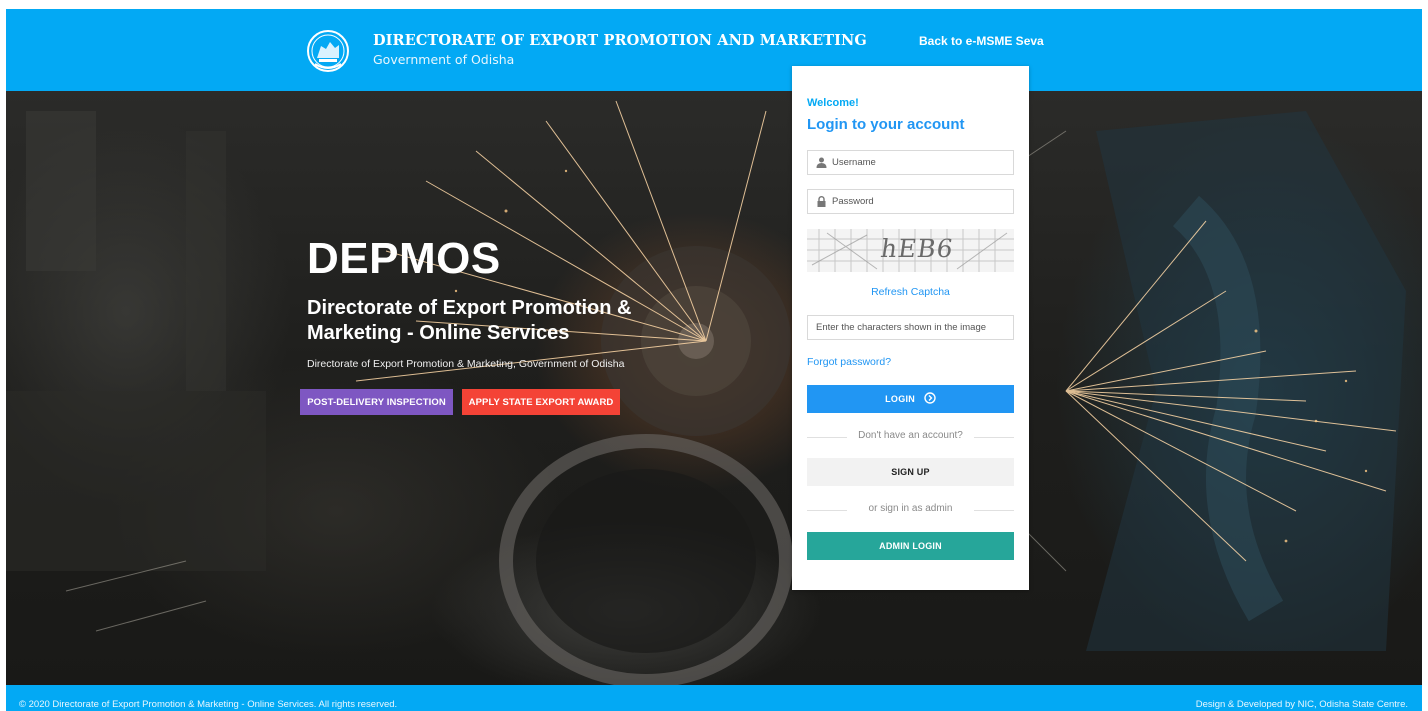 This screenshot has height=711, width=1428. Describe the element at coordinates (849, 362) in the screenshot. I see `forgot-password-link: Forgot password?` at that location.